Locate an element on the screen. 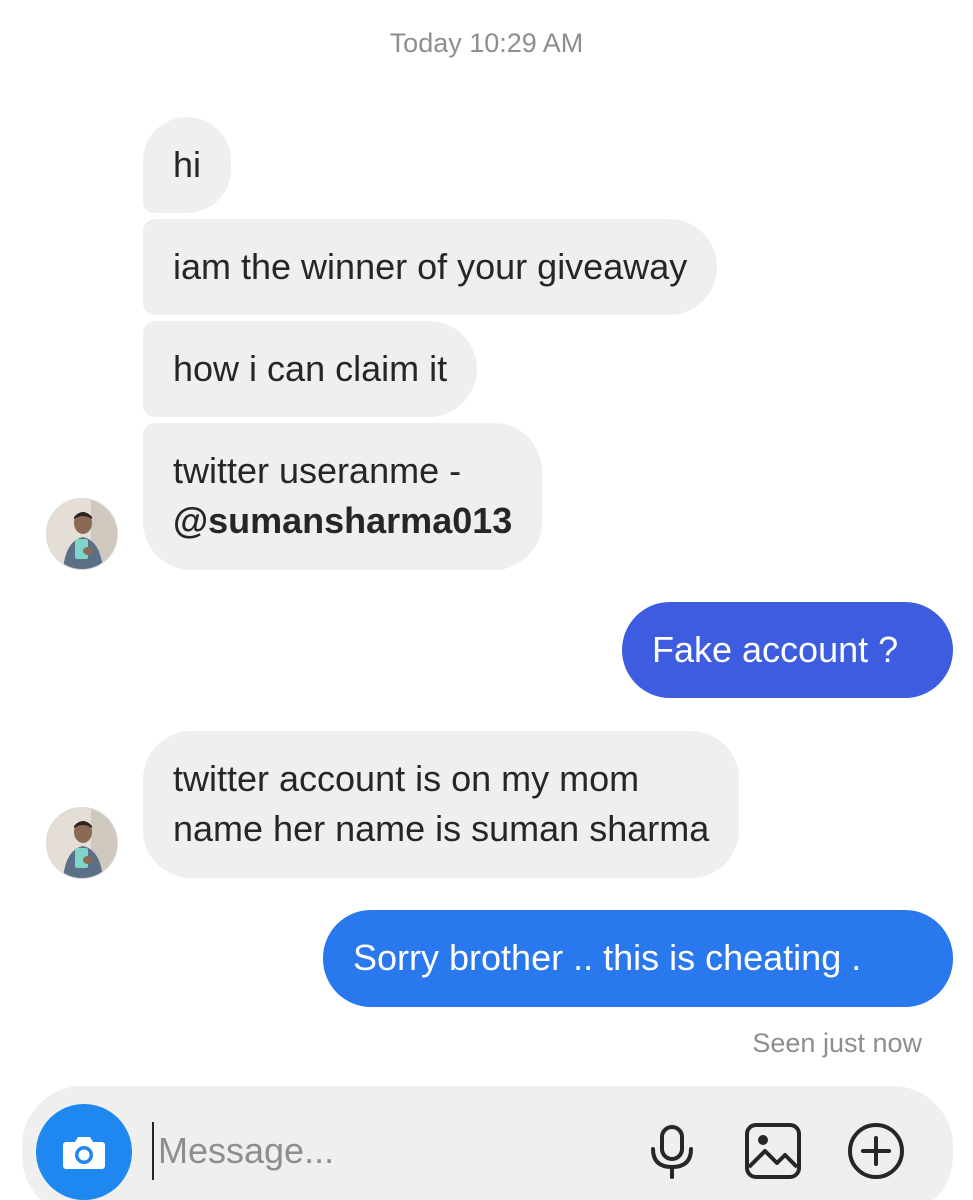  message-text: how i can claim it is located at coordinates (310, 368).